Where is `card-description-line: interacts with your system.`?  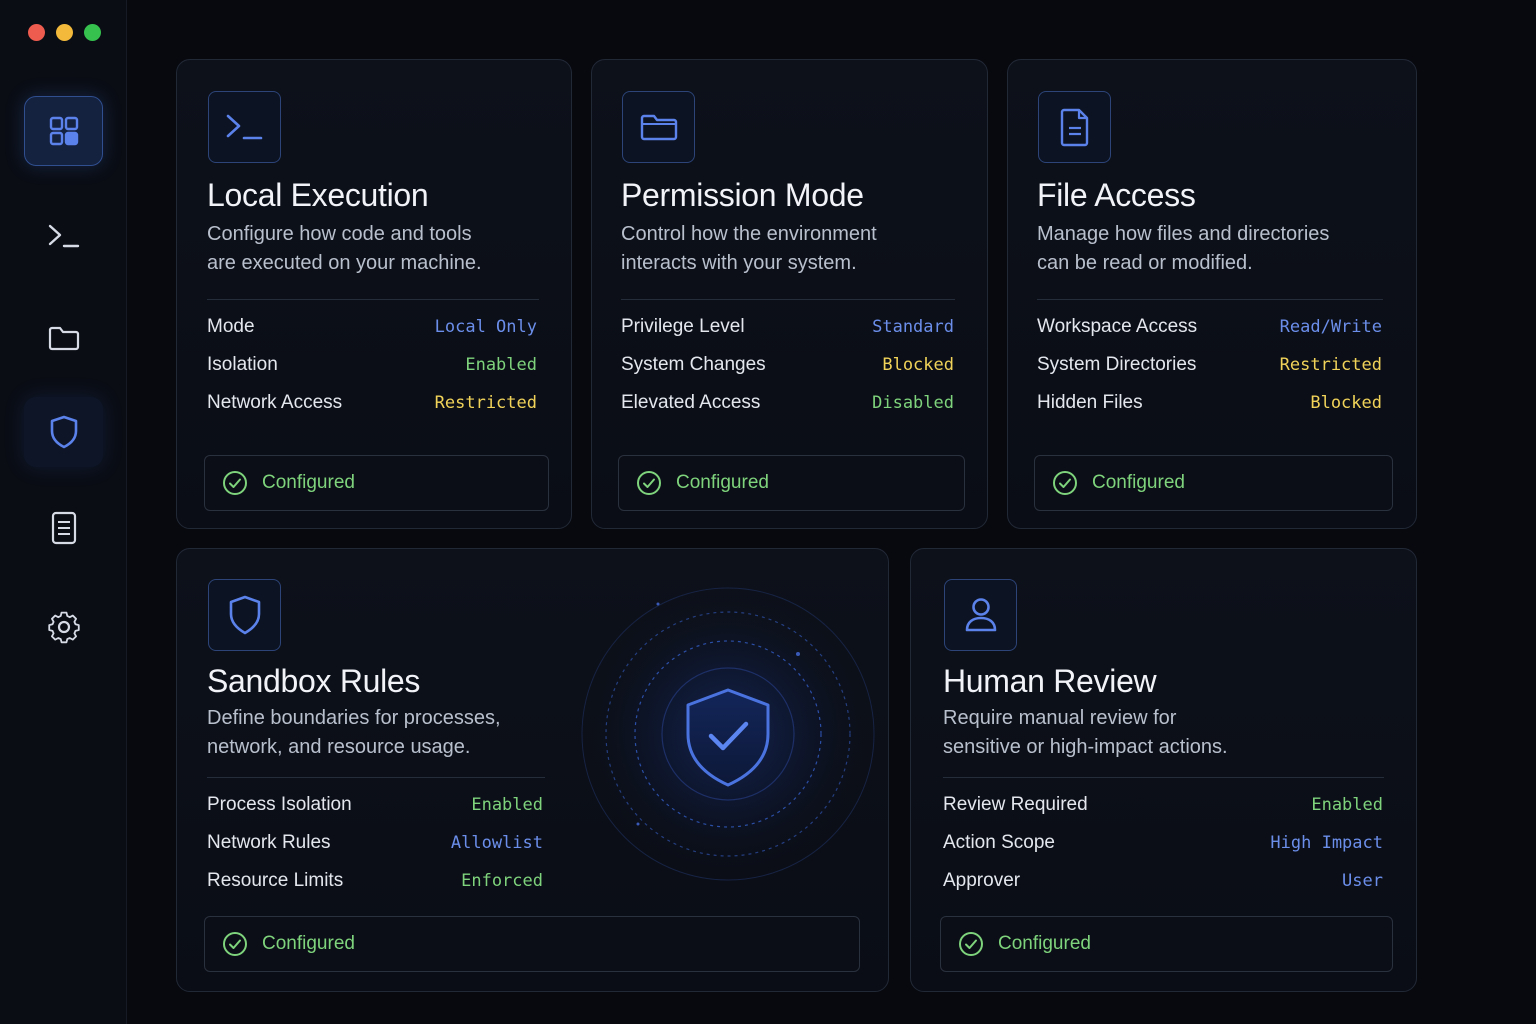 card-description-line: interacts with your system. is located at coordinates (739, 263).